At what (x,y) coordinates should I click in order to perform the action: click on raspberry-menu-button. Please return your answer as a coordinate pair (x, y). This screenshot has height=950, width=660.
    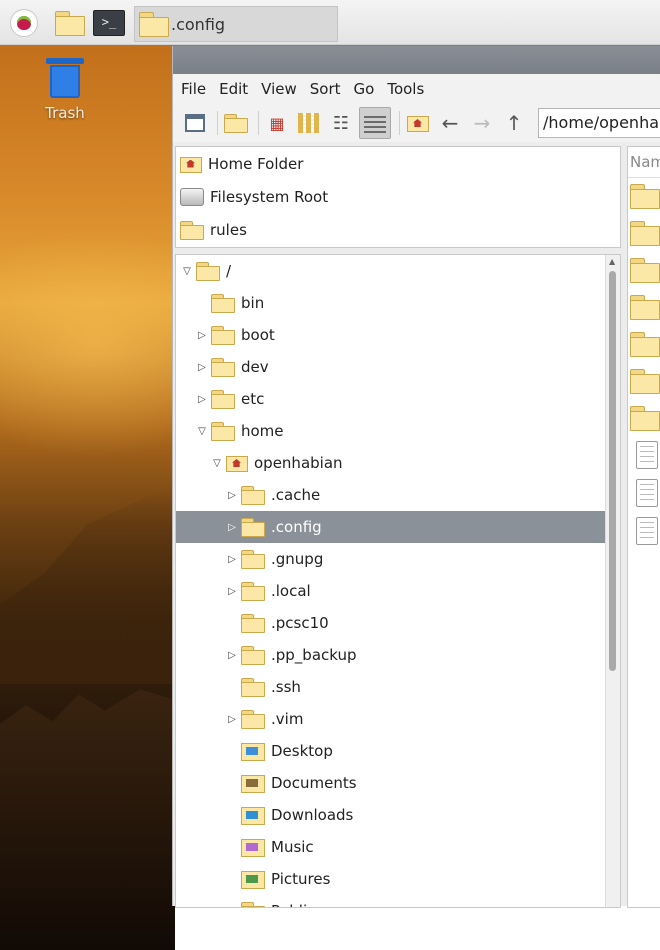
    Looking at the image, I should click on (24, 23).